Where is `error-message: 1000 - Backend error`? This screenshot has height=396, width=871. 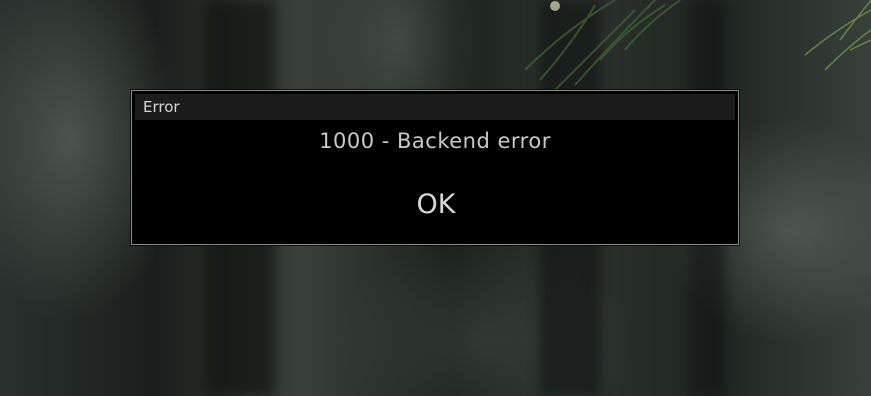 error-message: 1000 - Backend error is located at coordinates (435, 141).